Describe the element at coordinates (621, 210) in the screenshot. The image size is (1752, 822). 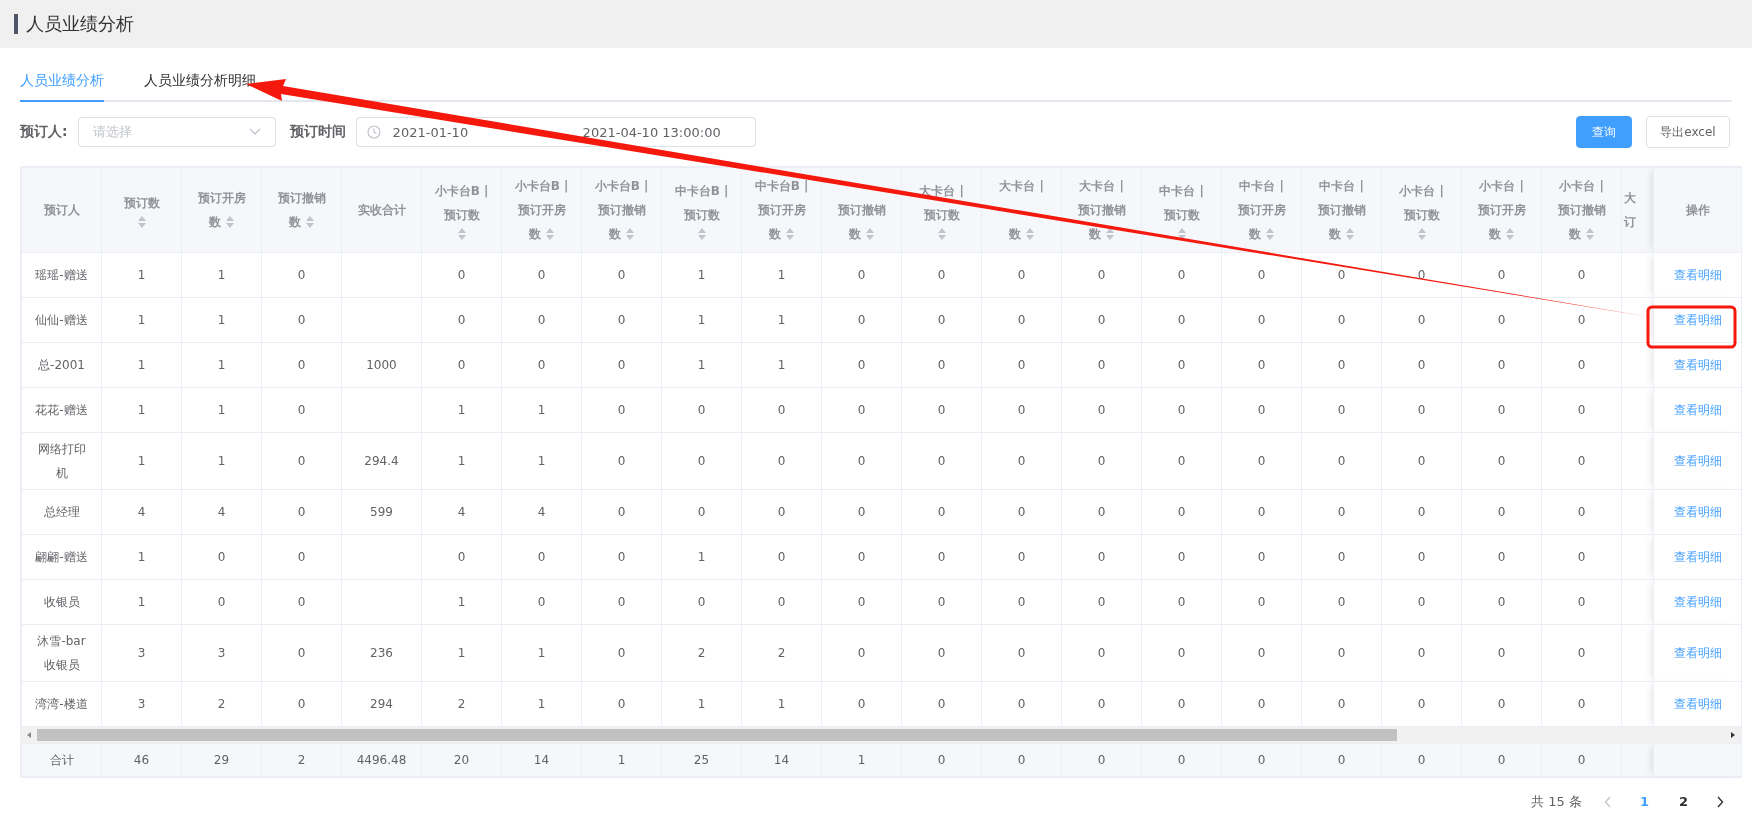
I see `column-header: 小卡台B | 预订撤销 数` at that location.